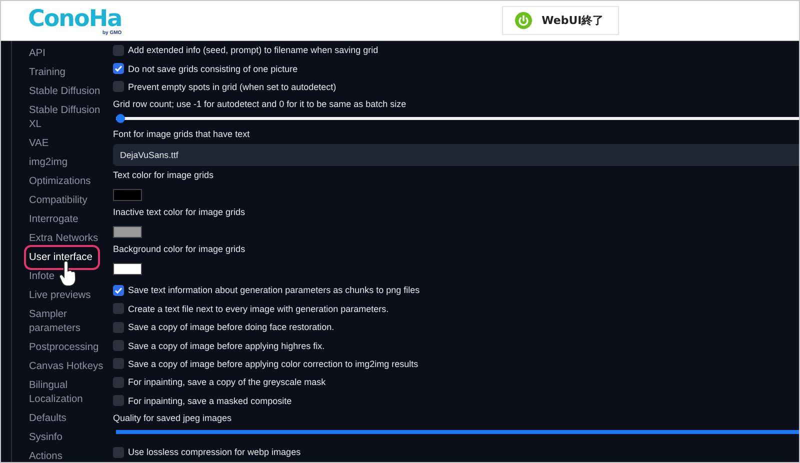 Image resolution: width=800 pixels, height=463 pixels. I want to click on sidebar-item: Bilingual Localization, so click(67, 392).